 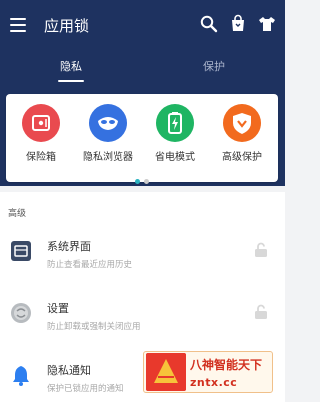 What do you see at coordinates (242, 123) in the screenshot?
I see `shield-icon` at bounding box center [242, 123].